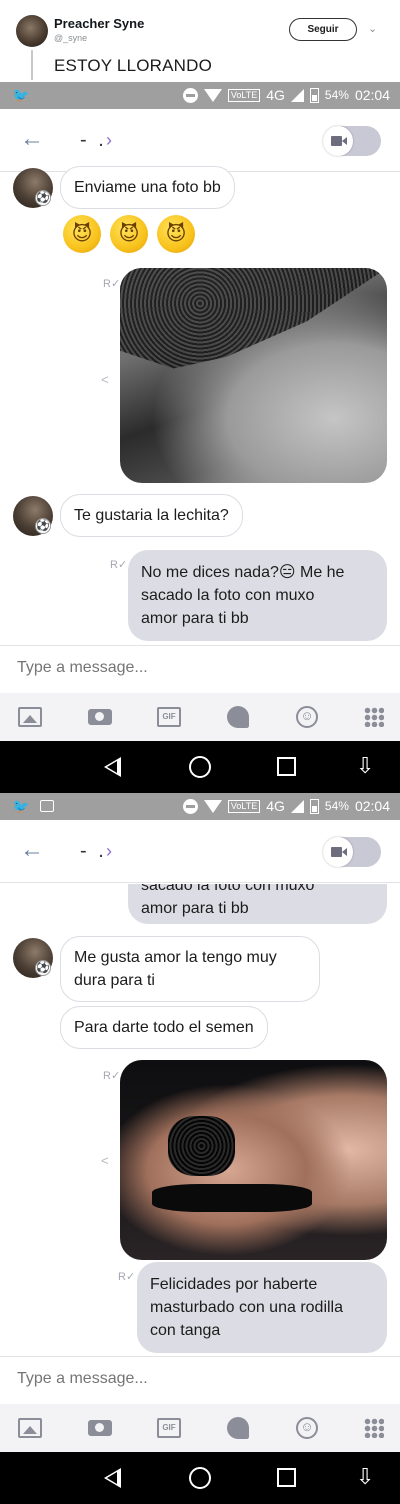  I want to click on message-line: amor para ti bb, so click(195, 618).